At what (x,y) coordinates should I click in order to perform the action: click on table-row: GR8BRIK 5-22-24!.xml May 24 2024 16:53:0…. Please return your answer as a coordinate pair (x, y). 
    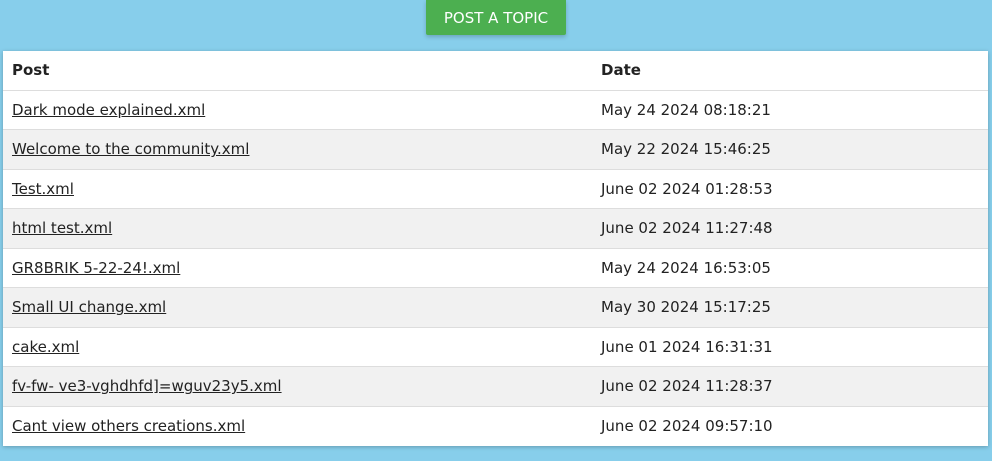
    Looking at the image, I should click on (495, 268).